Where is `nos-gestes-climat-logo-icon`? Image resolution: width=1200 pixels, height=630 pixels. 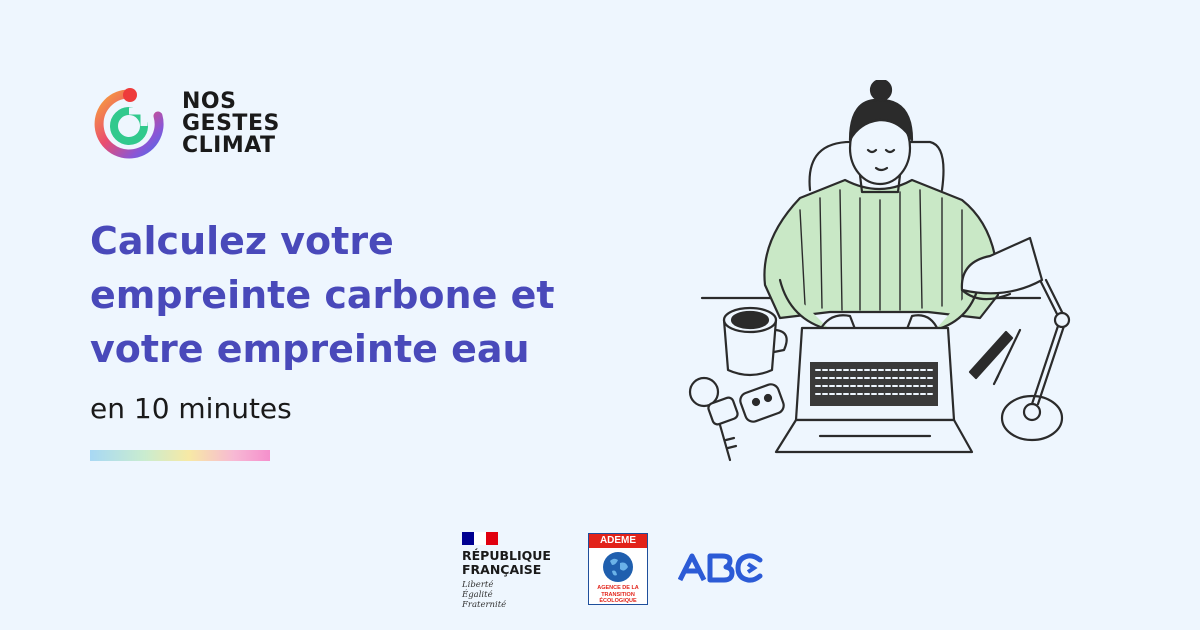
nos-gestes-climat-logo-icon is located at coordinates (129, 123).